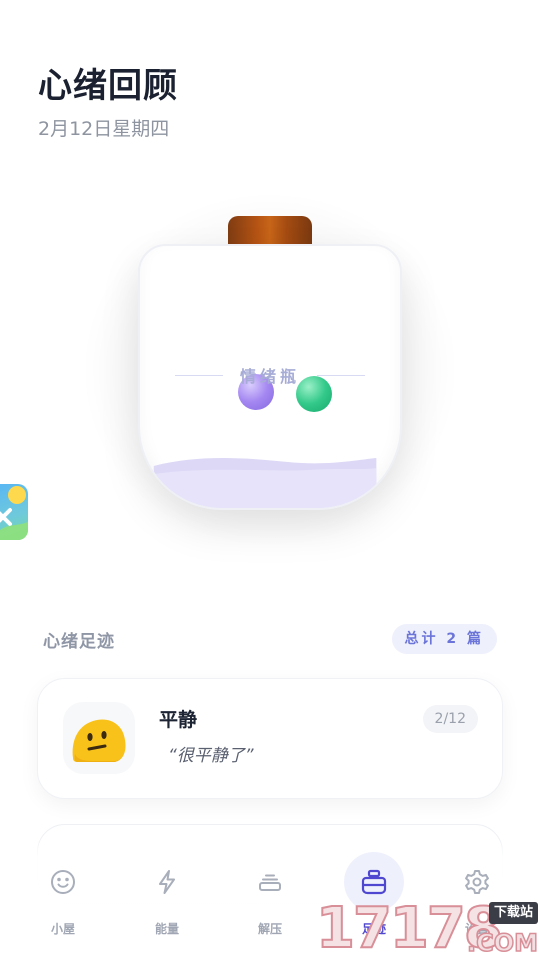  Describe the element at coordinates (270, 738) in the screenshot. I see `mood-entry-card: 平静 “很平静了” 2/12` at that location.